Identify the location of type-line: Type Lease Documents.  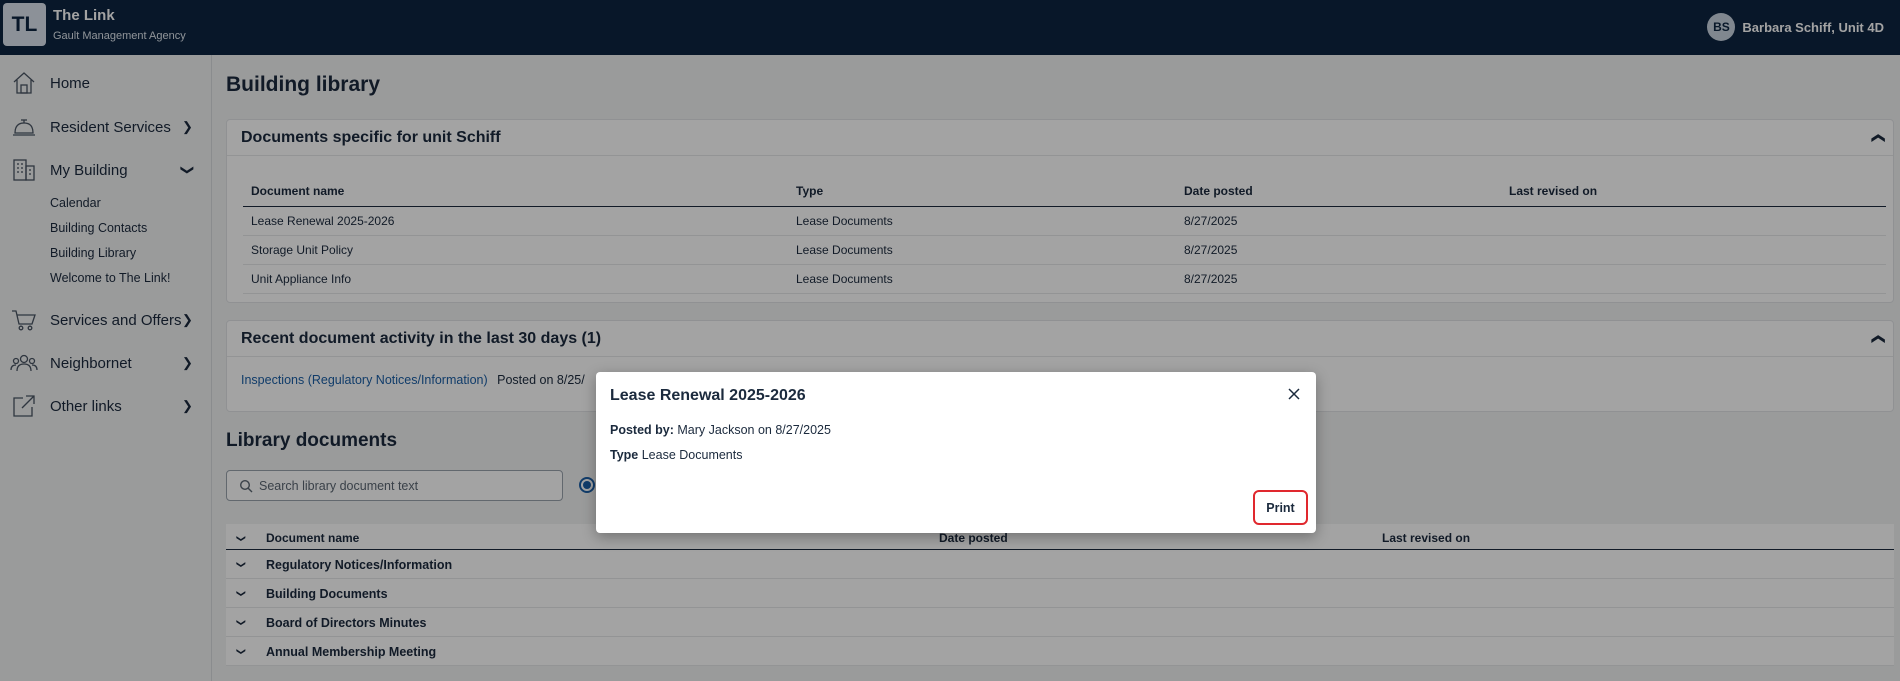
(676, 455).